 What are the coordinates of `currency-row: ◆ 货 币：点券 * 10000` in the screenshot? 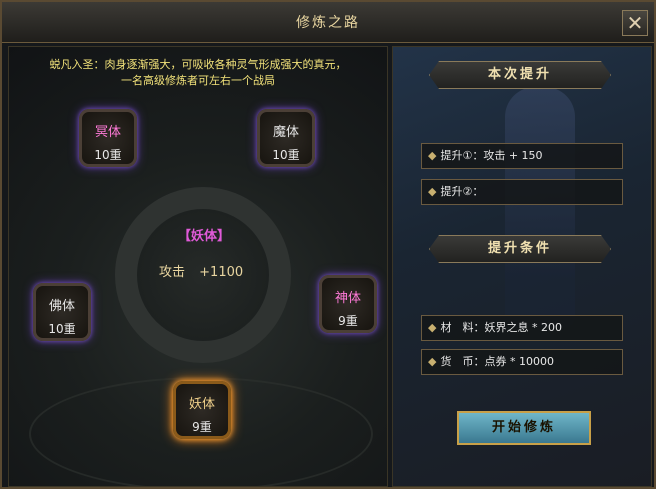 It's located at (522, 362).